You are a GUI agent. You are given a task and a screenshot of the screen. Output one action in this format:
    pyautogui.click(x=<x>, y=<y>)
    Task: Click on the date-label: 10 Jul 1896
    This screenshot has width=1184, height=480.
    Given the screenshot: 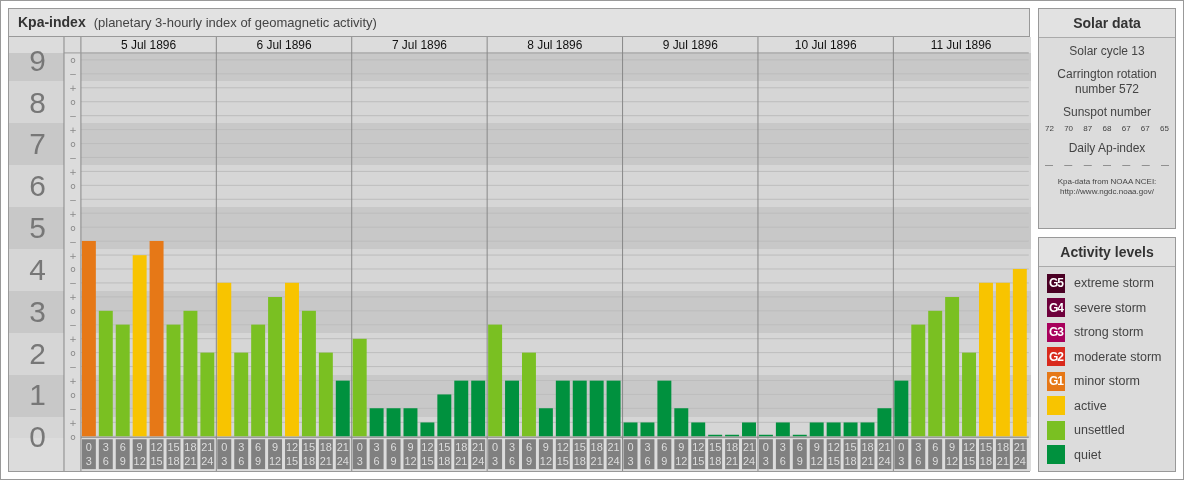 What is the action you would take?
    pyautogui.click(x=825, y=44)
    